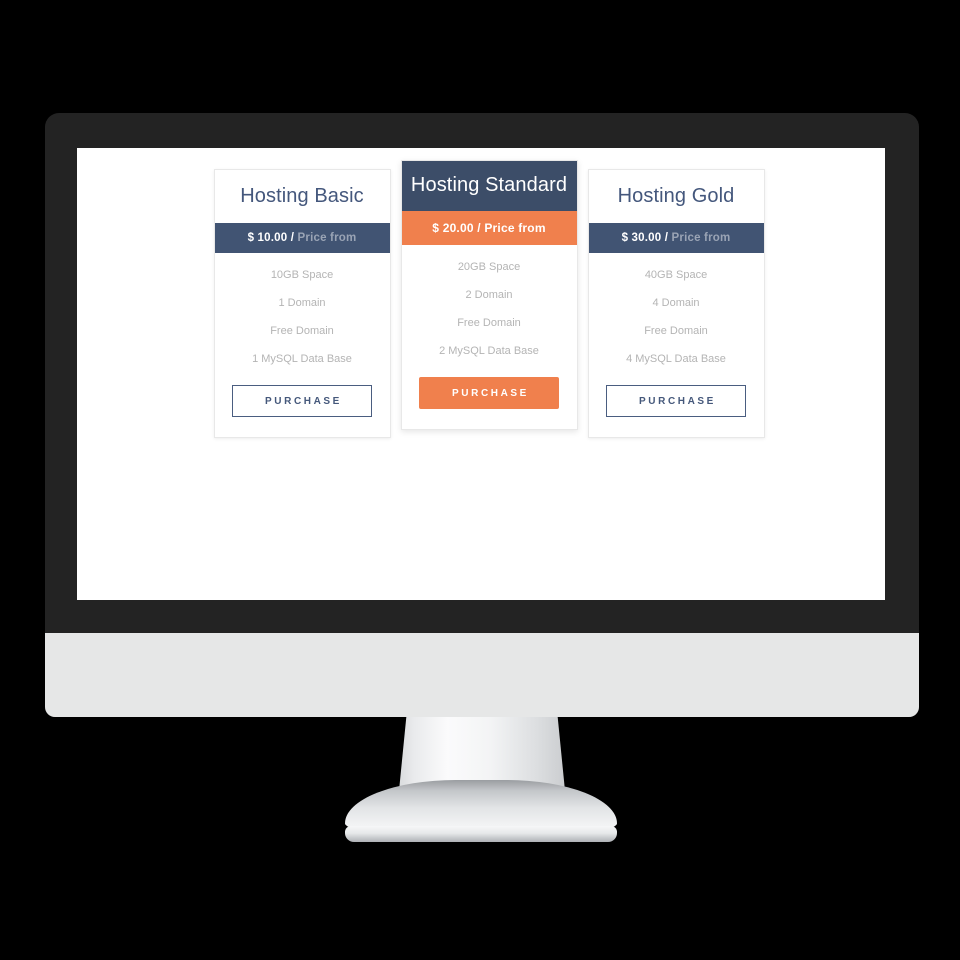  I want to click on plan-price-amount: $ 30.00 /, so click(645, 237).